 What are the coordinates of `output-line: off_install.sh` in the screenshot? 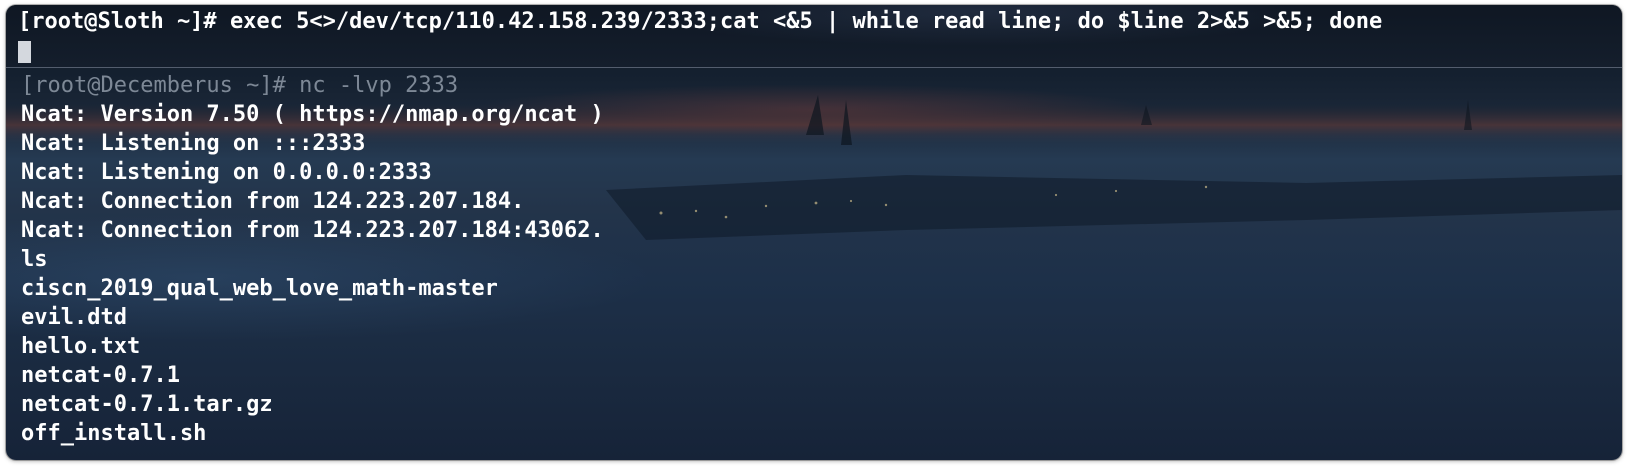 It's located at (114, 433).